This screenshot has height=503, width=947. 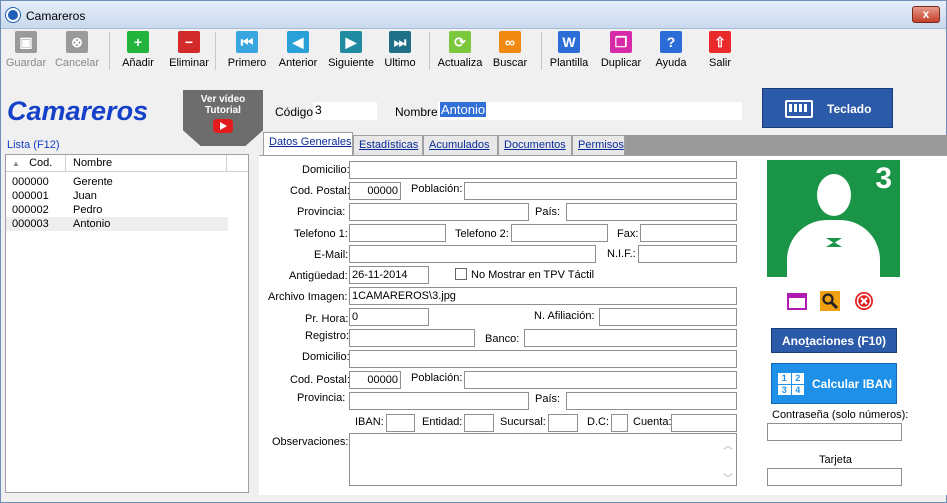 What do you see at coordinates (688, 233) in the screenshot?
I see `fax-field` at bounding box center [688, 233].